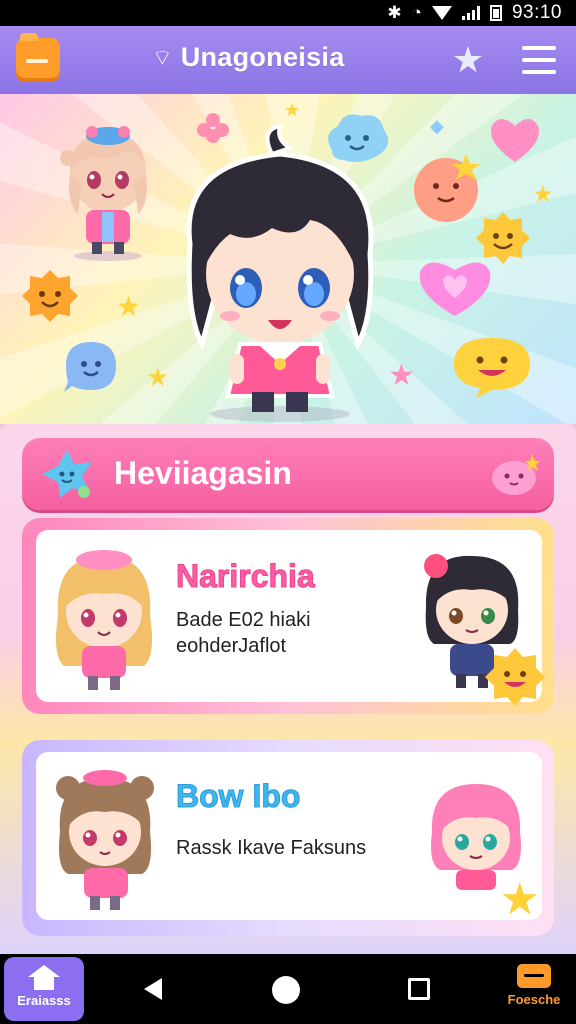 This screenshot has height=1024, width=576. Describe the element at coordinates (288, 13) in the screenshot. I see `status-bar: ✱ ◔ 93:10` at that location.